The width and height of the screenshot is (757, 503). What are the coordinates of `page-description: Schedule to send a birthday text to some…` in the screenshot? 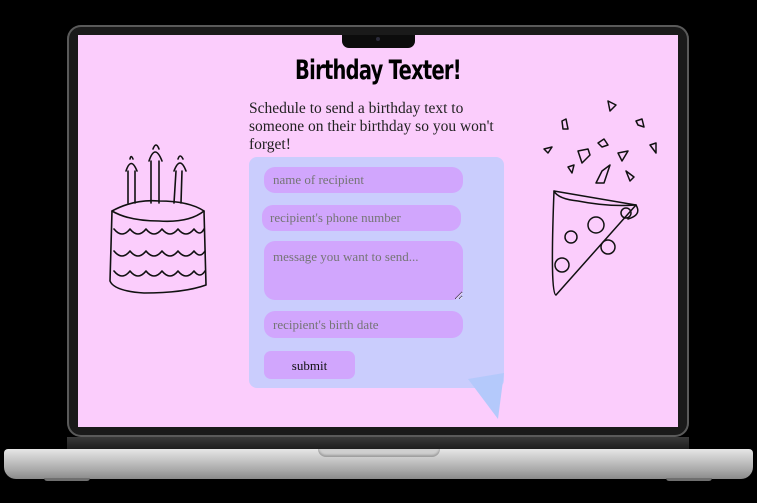 It's located at (371, 126).